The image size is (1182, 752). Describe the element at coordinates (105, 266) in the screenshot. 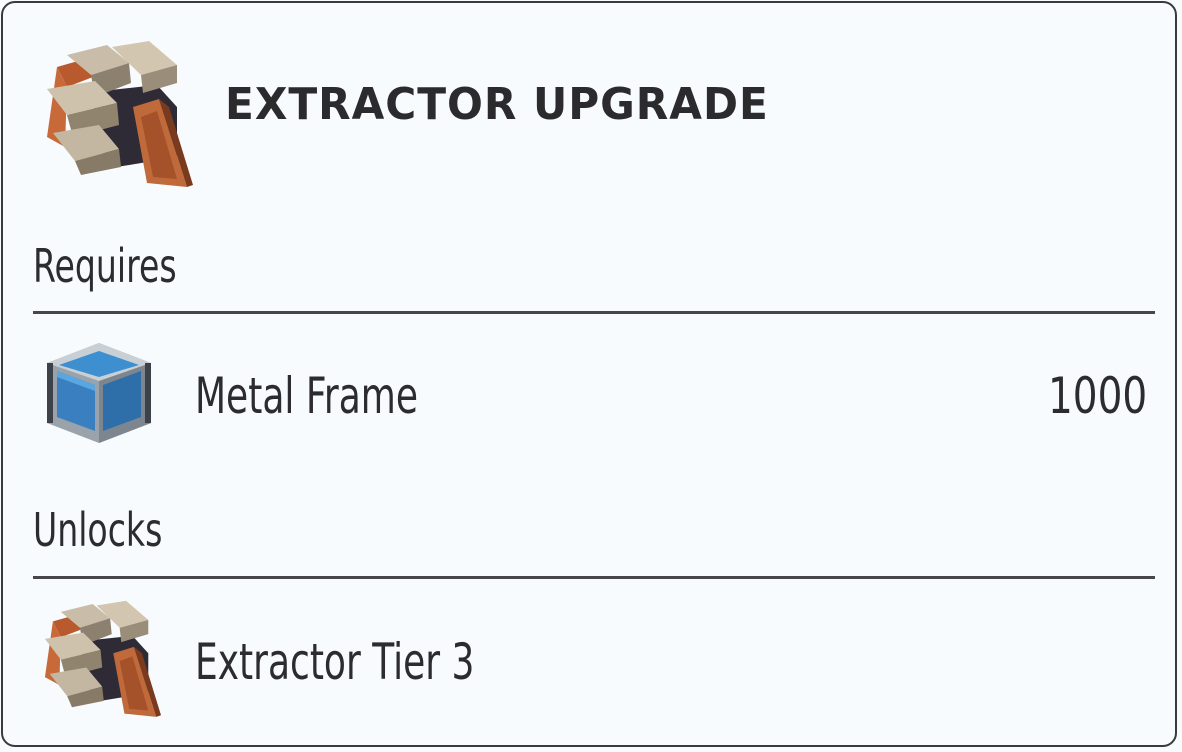

I see `requires-heading: Requires` at that location.